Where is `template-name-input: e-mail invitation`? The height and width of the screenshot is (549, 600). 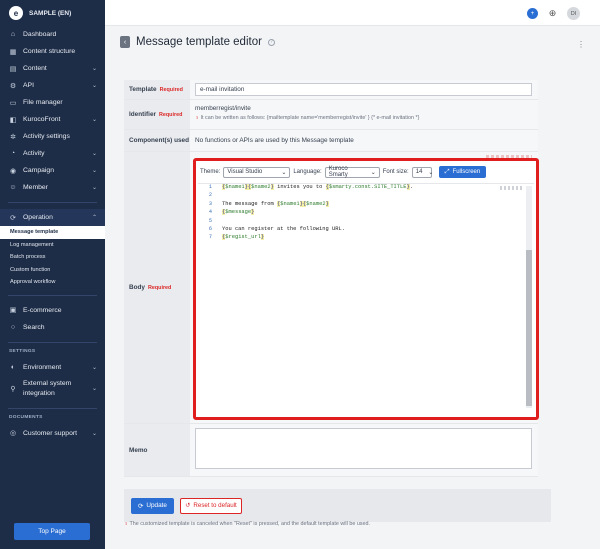
template-name-input: e-mail invitation is located at coordinates (363, 89).